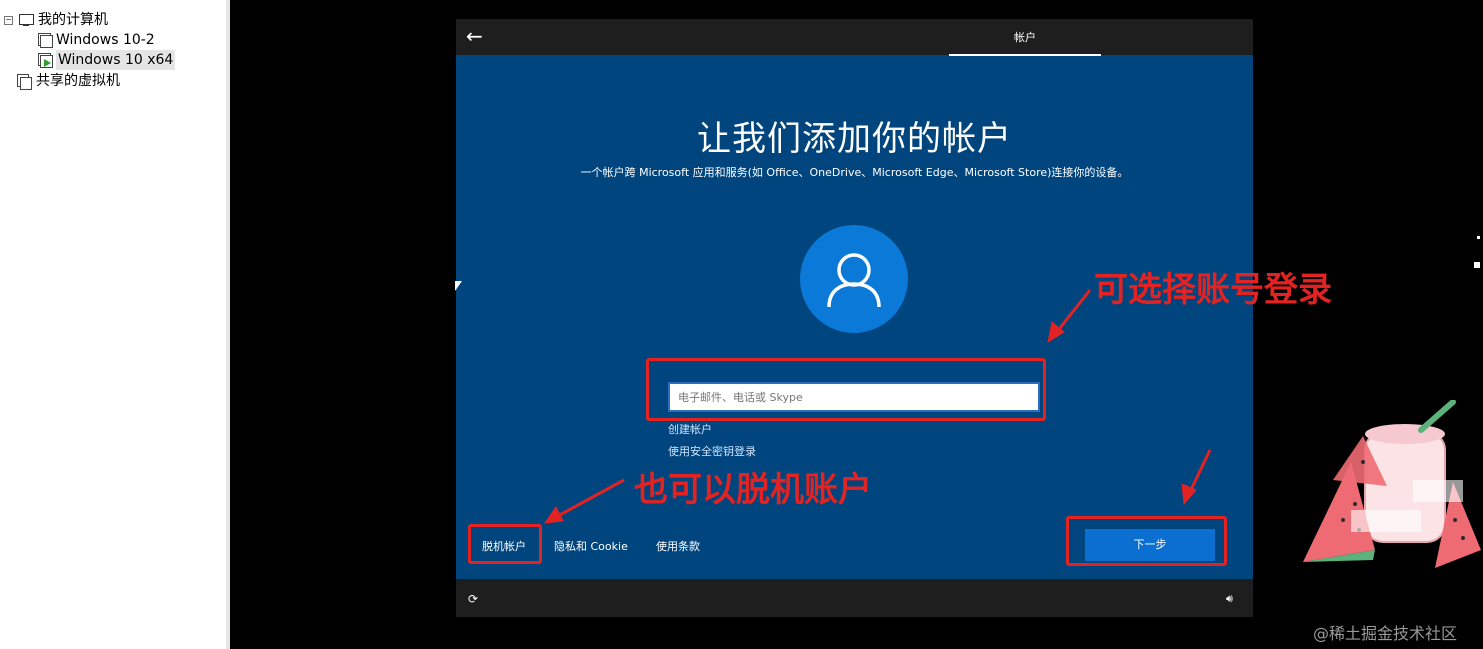  Describe the element at coordinates (458, 286) in the screenshot. I see `mouse-cursor-icon` at that location.